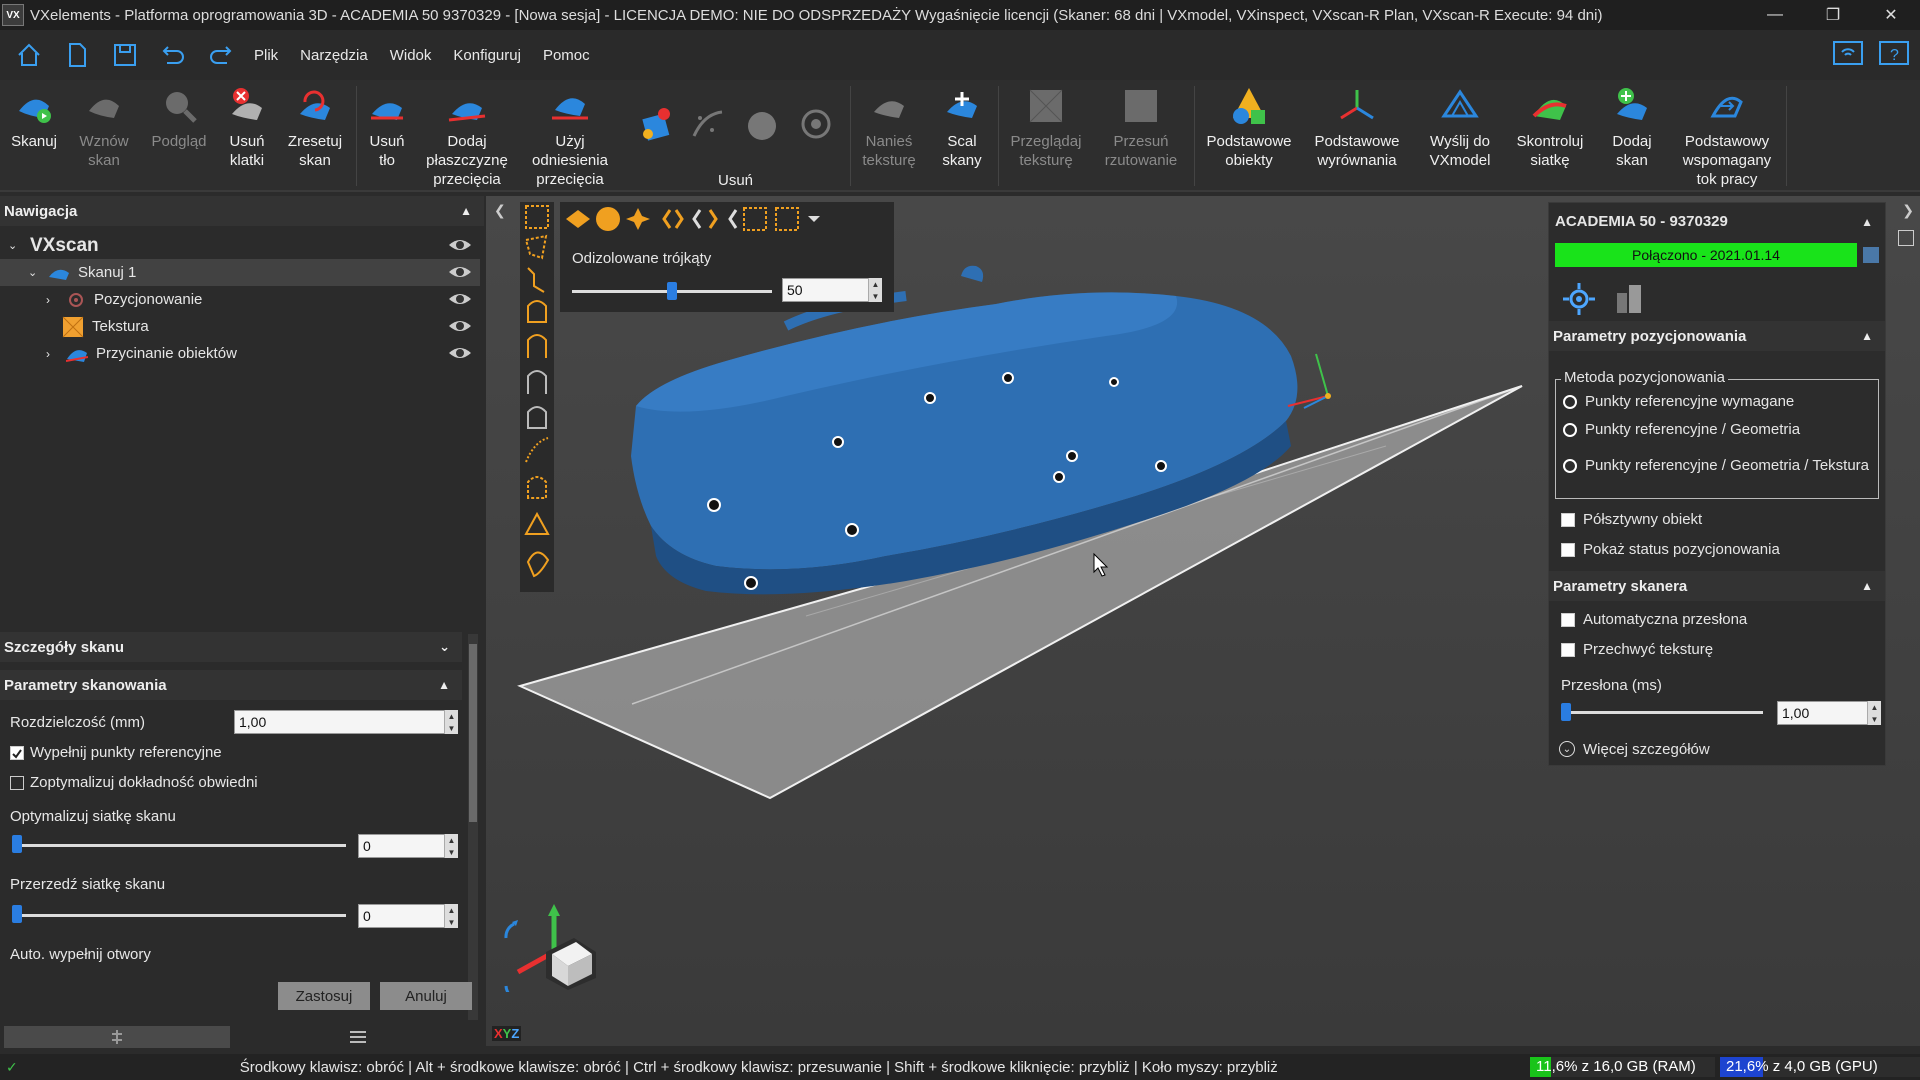 This screenshot has width=1920, height=1080. I want to click on more-details-link: Więcej szczegółów, so click(1646, 749).